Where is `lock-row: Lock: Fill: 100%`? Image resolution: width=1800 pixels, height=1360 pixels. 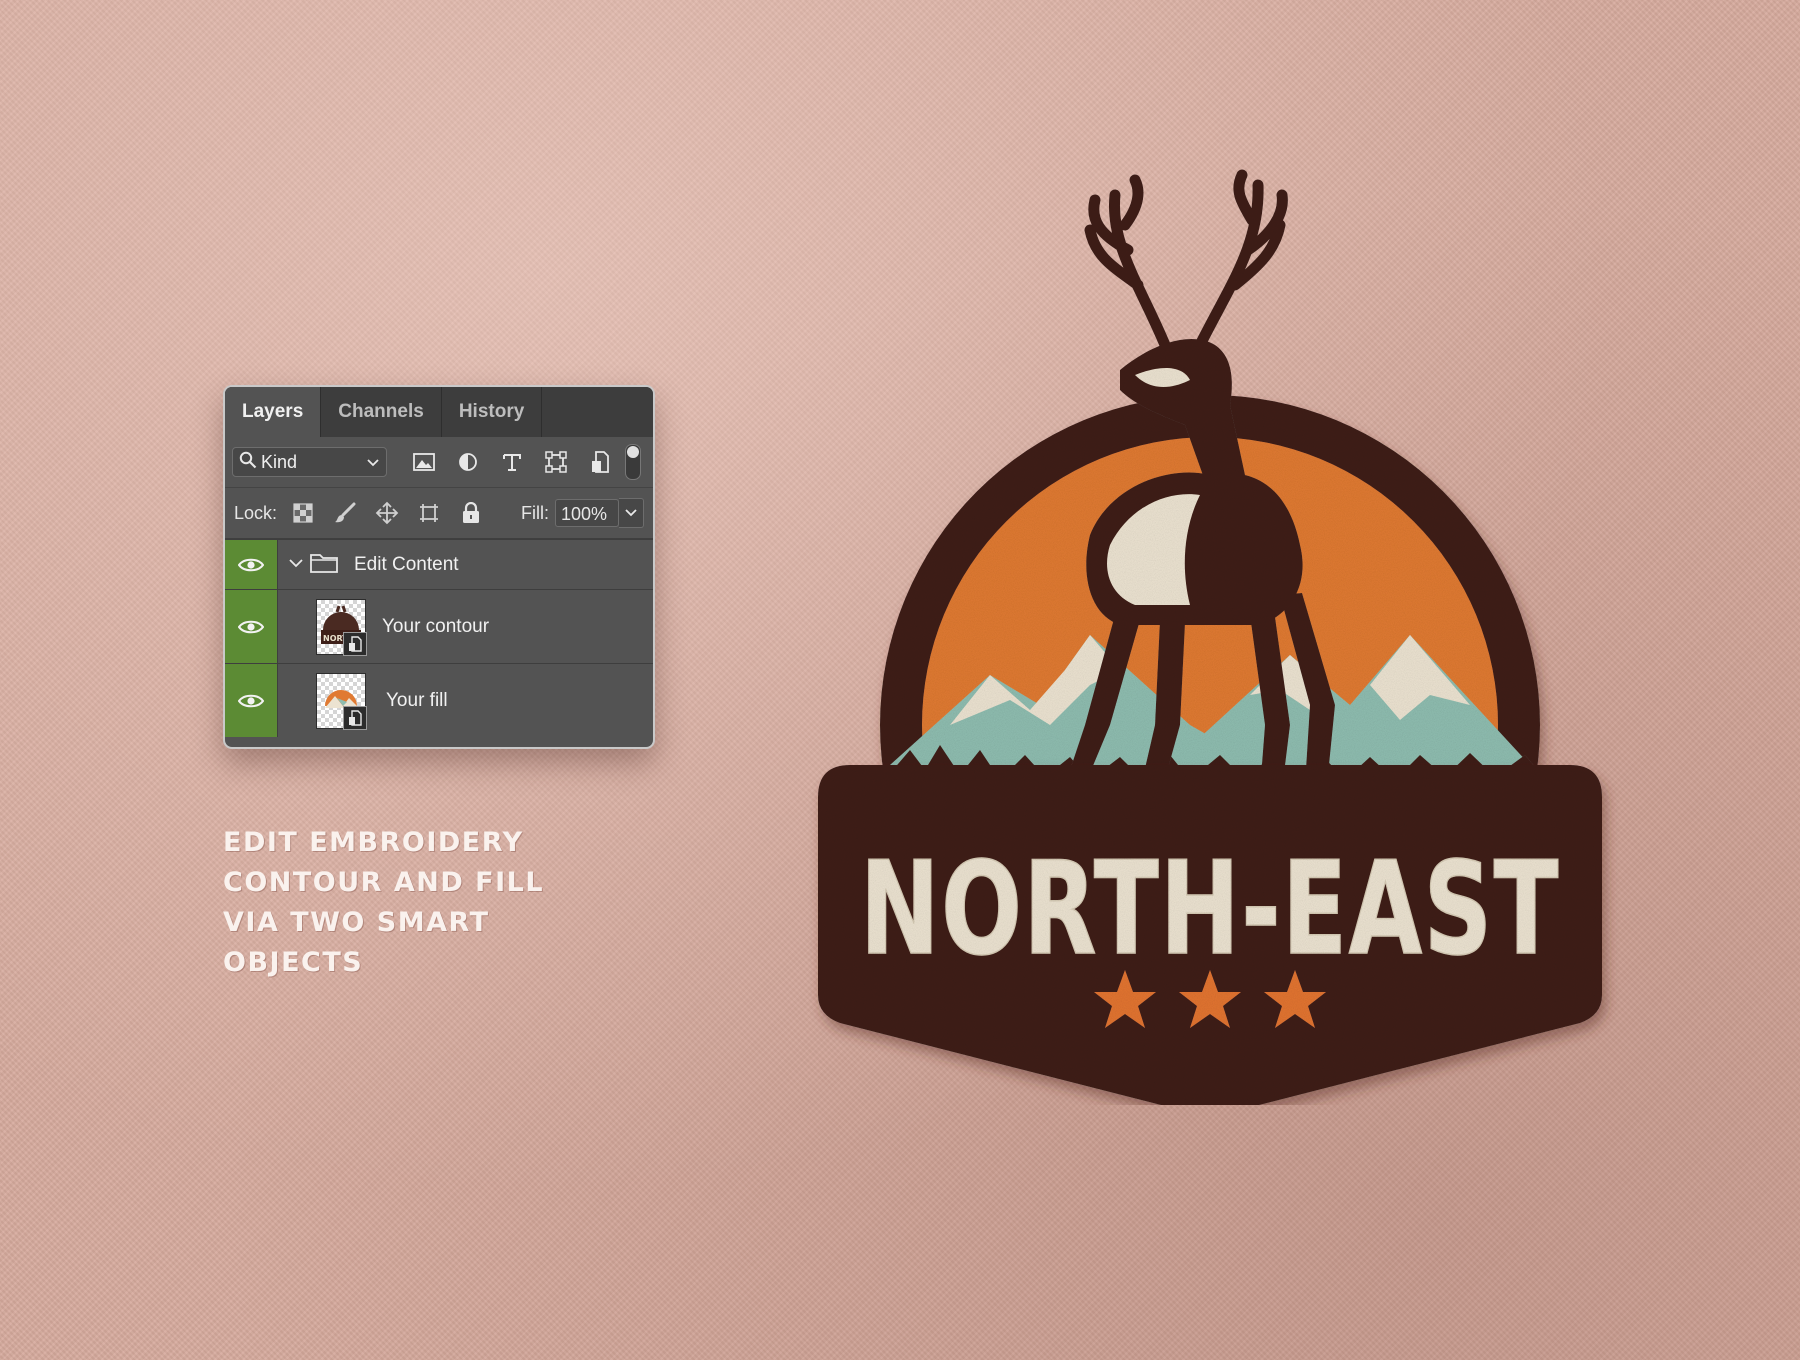
lock-row: Lock: Fill: 100% is located at coordinates (439, 513).